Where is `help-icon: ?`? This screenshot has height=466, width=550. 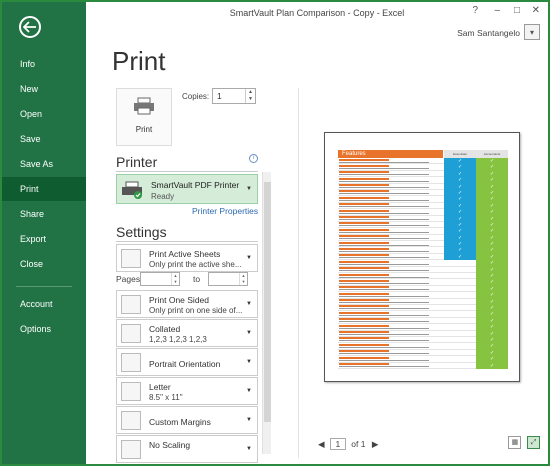
help-icon: ? is located at coordinates (475, 10).